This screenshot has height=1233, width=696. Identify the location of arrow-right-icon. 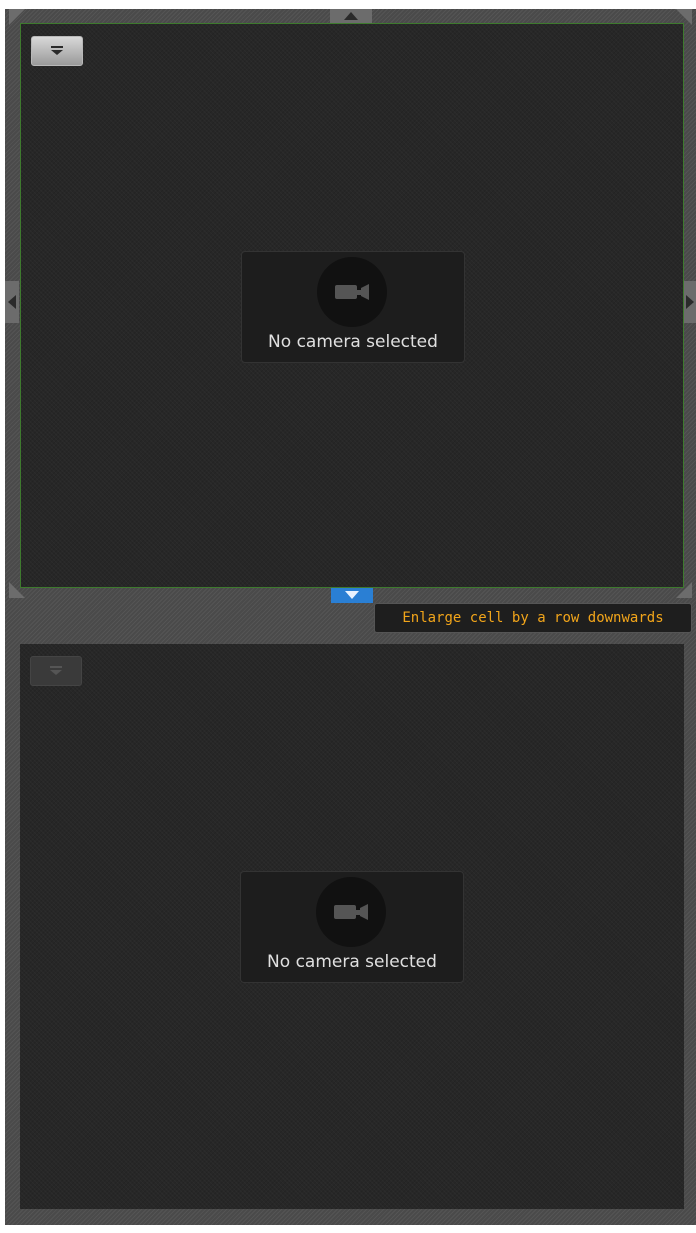
(690, 302).